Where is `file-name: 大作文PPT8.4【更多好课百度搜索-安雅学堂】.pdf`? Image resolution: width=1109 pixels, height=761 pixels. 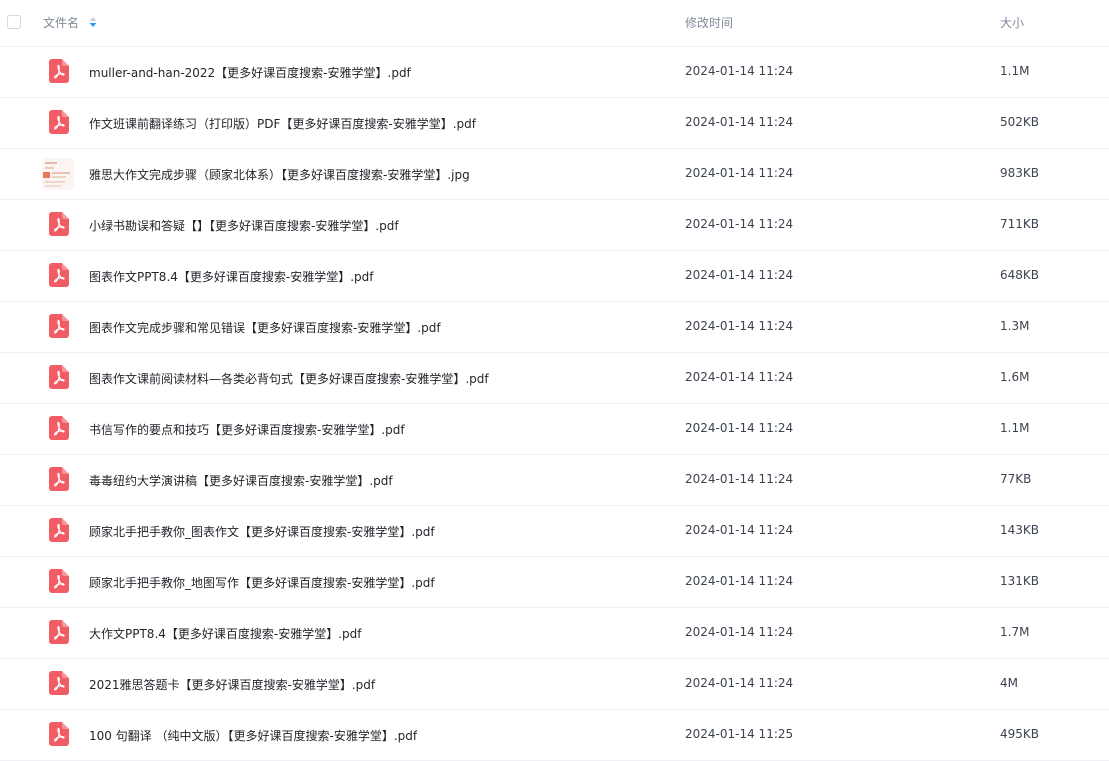 file-name: 大作文PPT8.4【更多好课百度搜索-安雅学堂】.pdf is located at coordinates (225, 633).